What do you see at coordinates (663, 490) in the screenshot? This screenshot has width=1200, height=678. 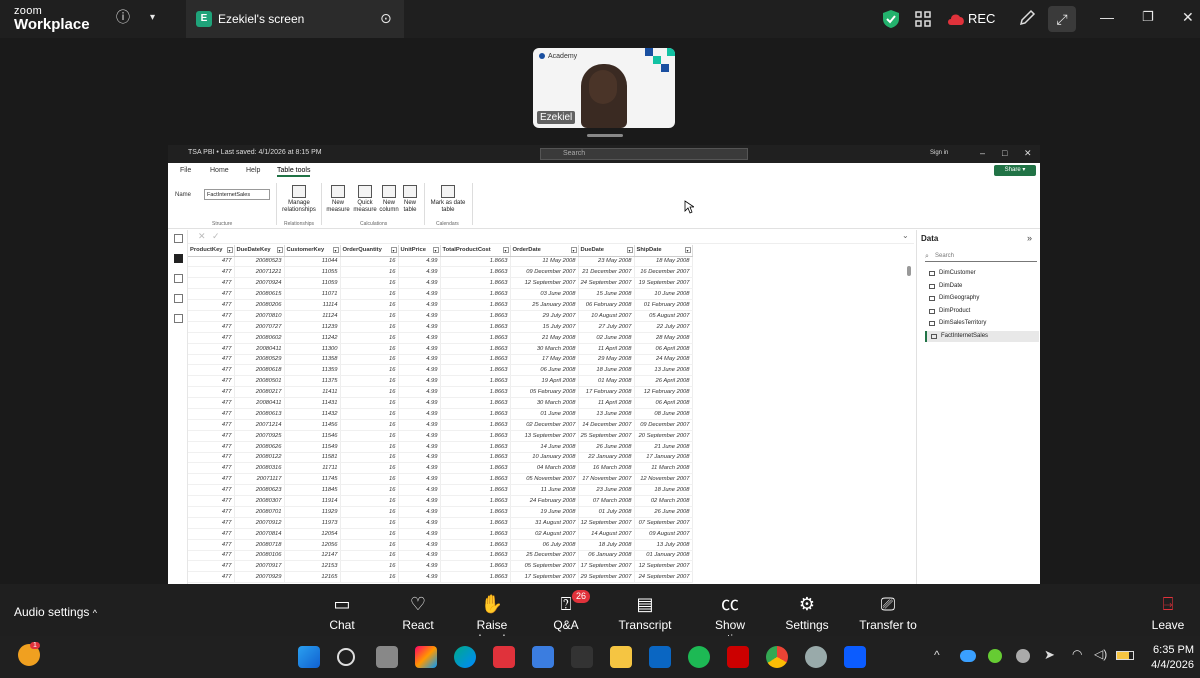 I see `table-cell: 18 June 2008` at bounding box center [663, 490].